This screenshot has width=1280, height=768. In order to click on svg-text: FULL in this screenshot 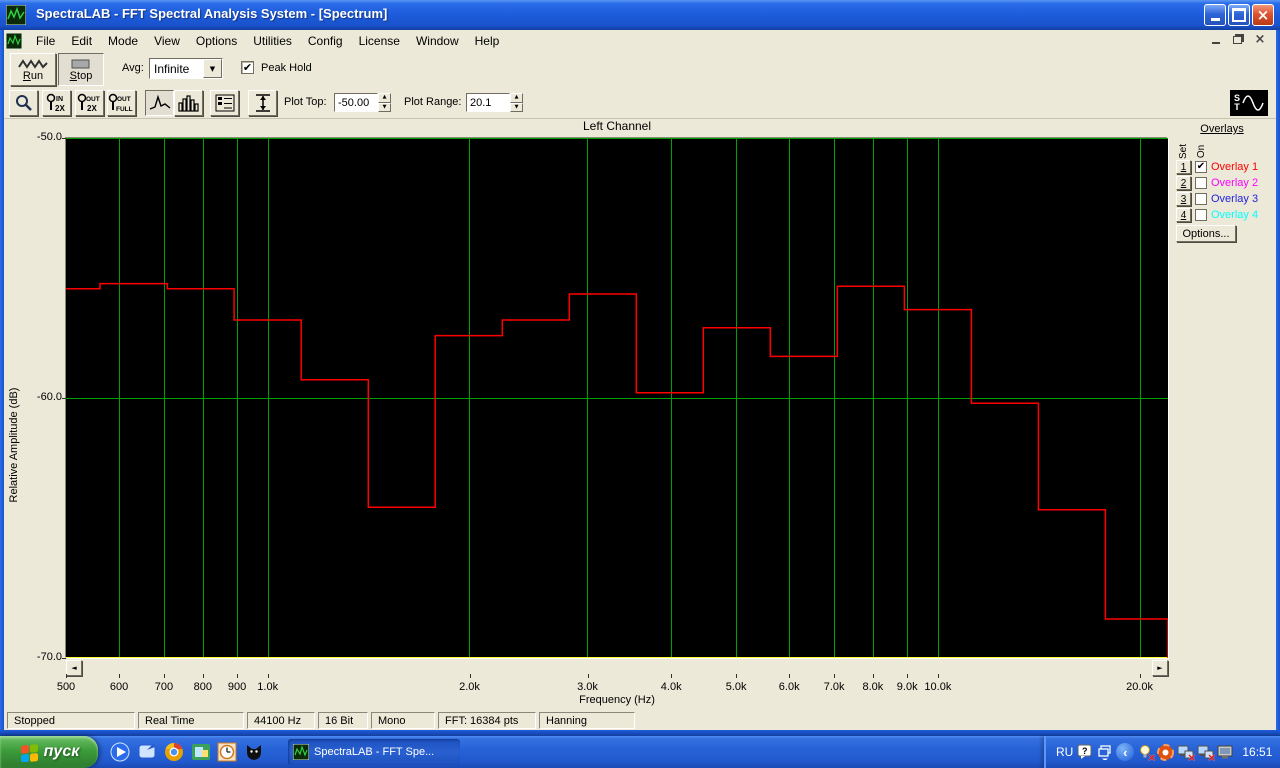, I will do `click(124, 109)`.